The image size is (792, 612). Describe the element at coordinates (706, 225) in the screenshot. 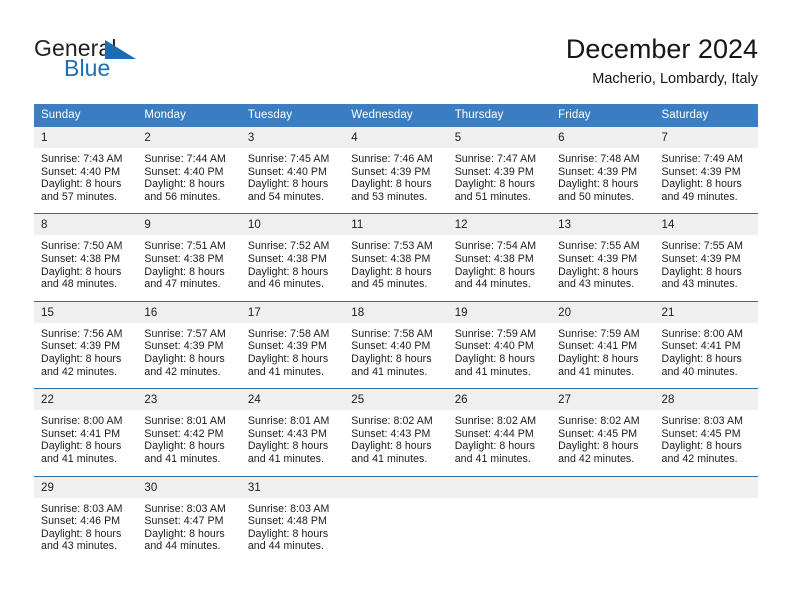

I see `day-number: 14` at that location.